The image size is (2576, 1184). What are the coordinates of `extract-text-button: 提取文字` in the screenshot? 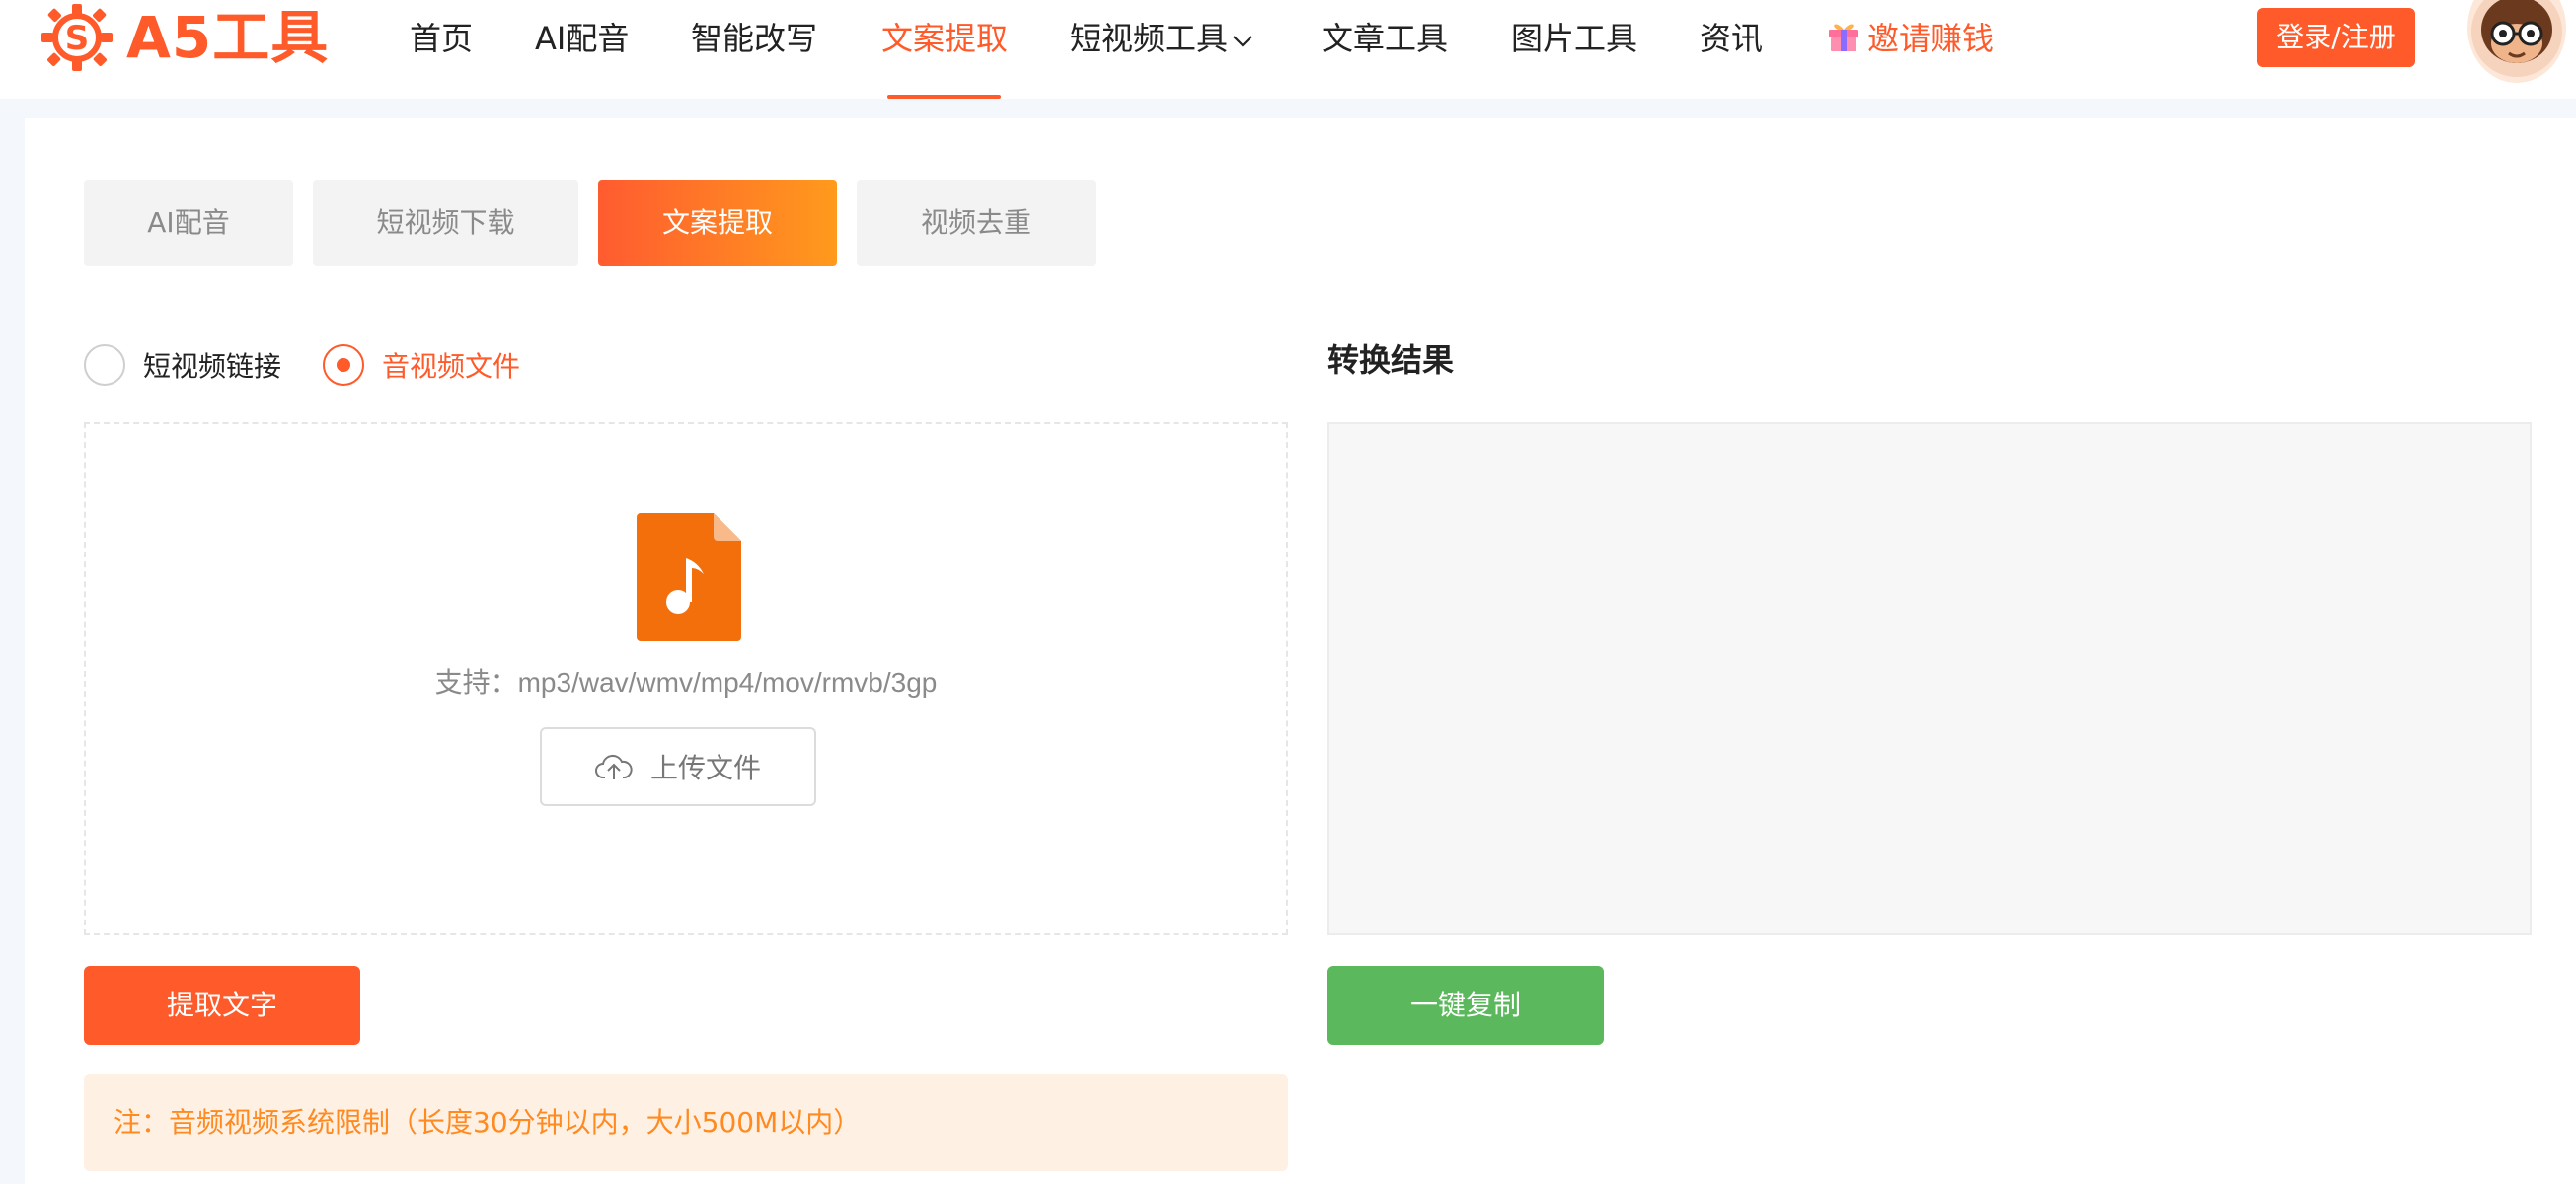 It's located at (222, 1006).